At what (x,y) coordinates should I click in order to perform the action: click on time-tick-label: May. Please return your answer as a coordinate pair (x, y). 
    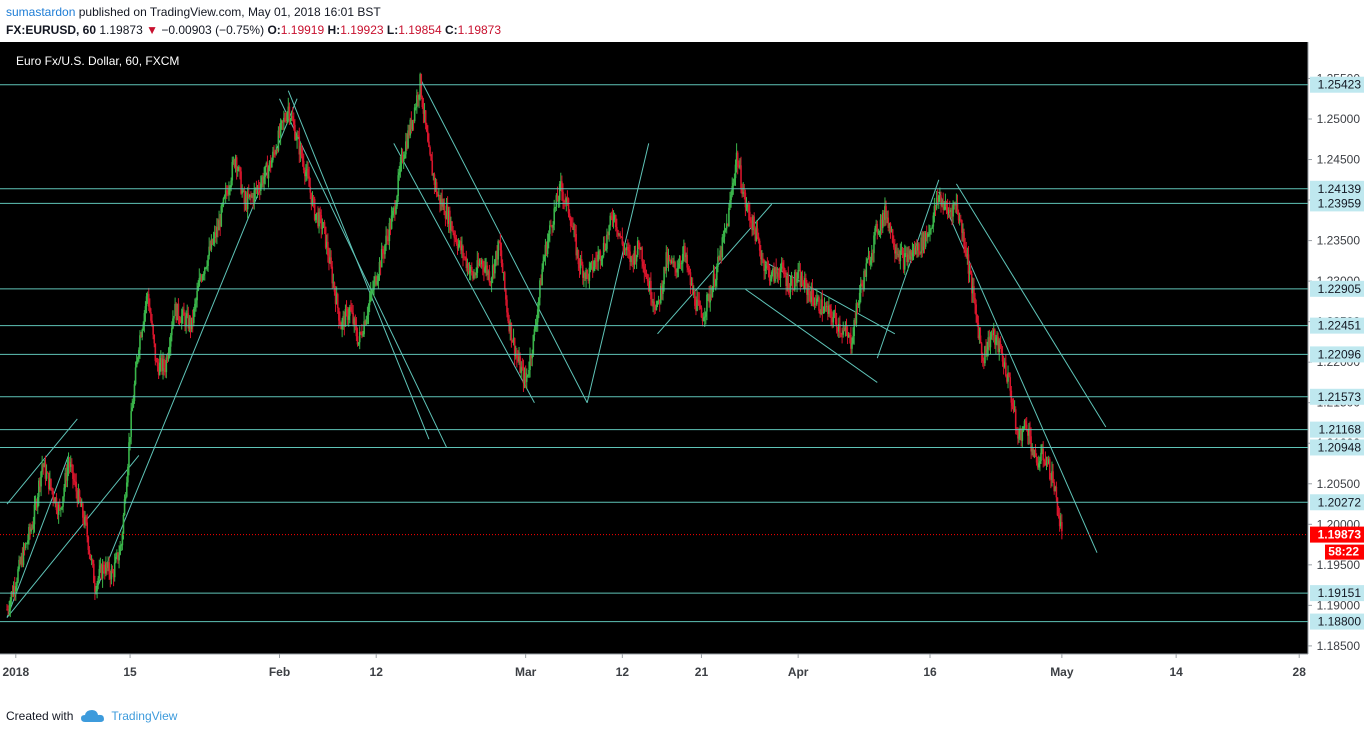
    Looking at the image, I should click on (1062, 672).